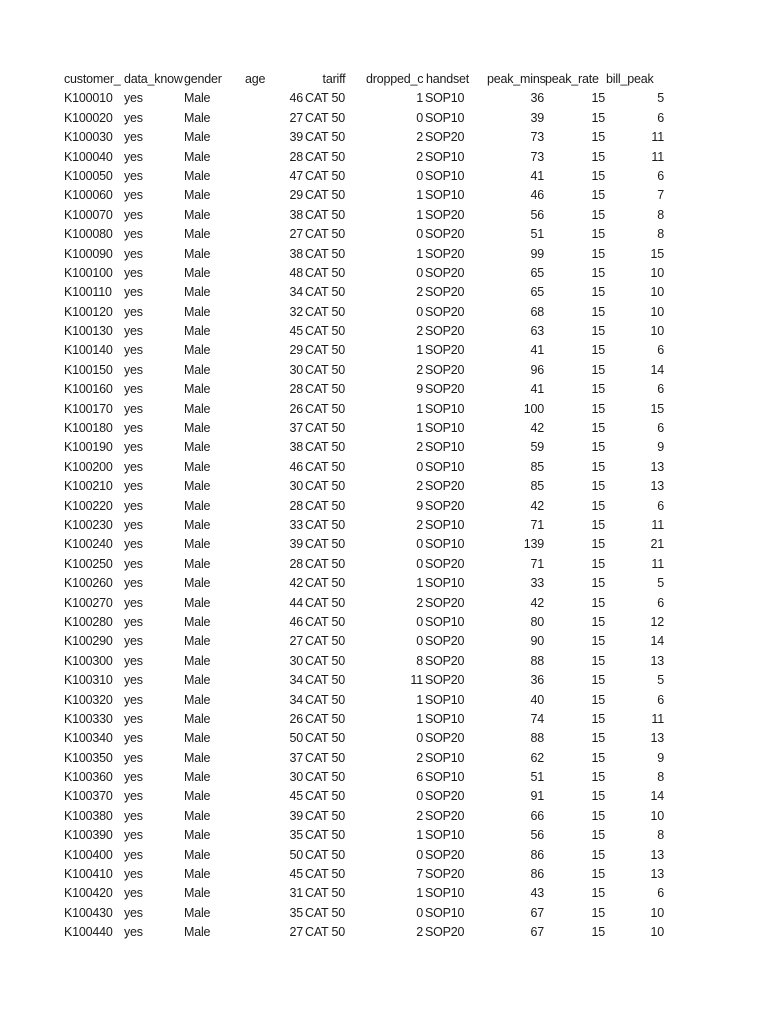 The image size is (768, 1024). I want to click on header-age: age, so click(255, 79).